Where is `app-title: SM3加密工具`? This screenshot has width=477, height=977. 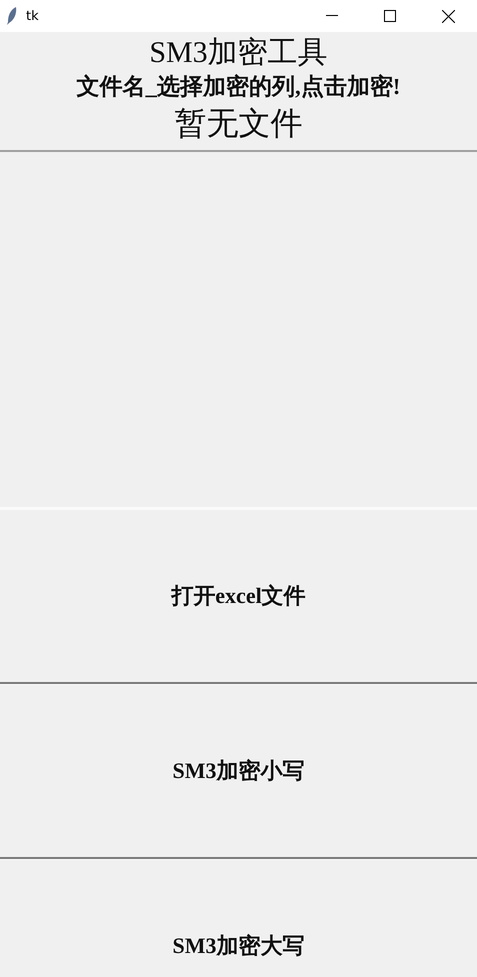
app-title: SM3加密工具 is located at coordinates (238, 53).